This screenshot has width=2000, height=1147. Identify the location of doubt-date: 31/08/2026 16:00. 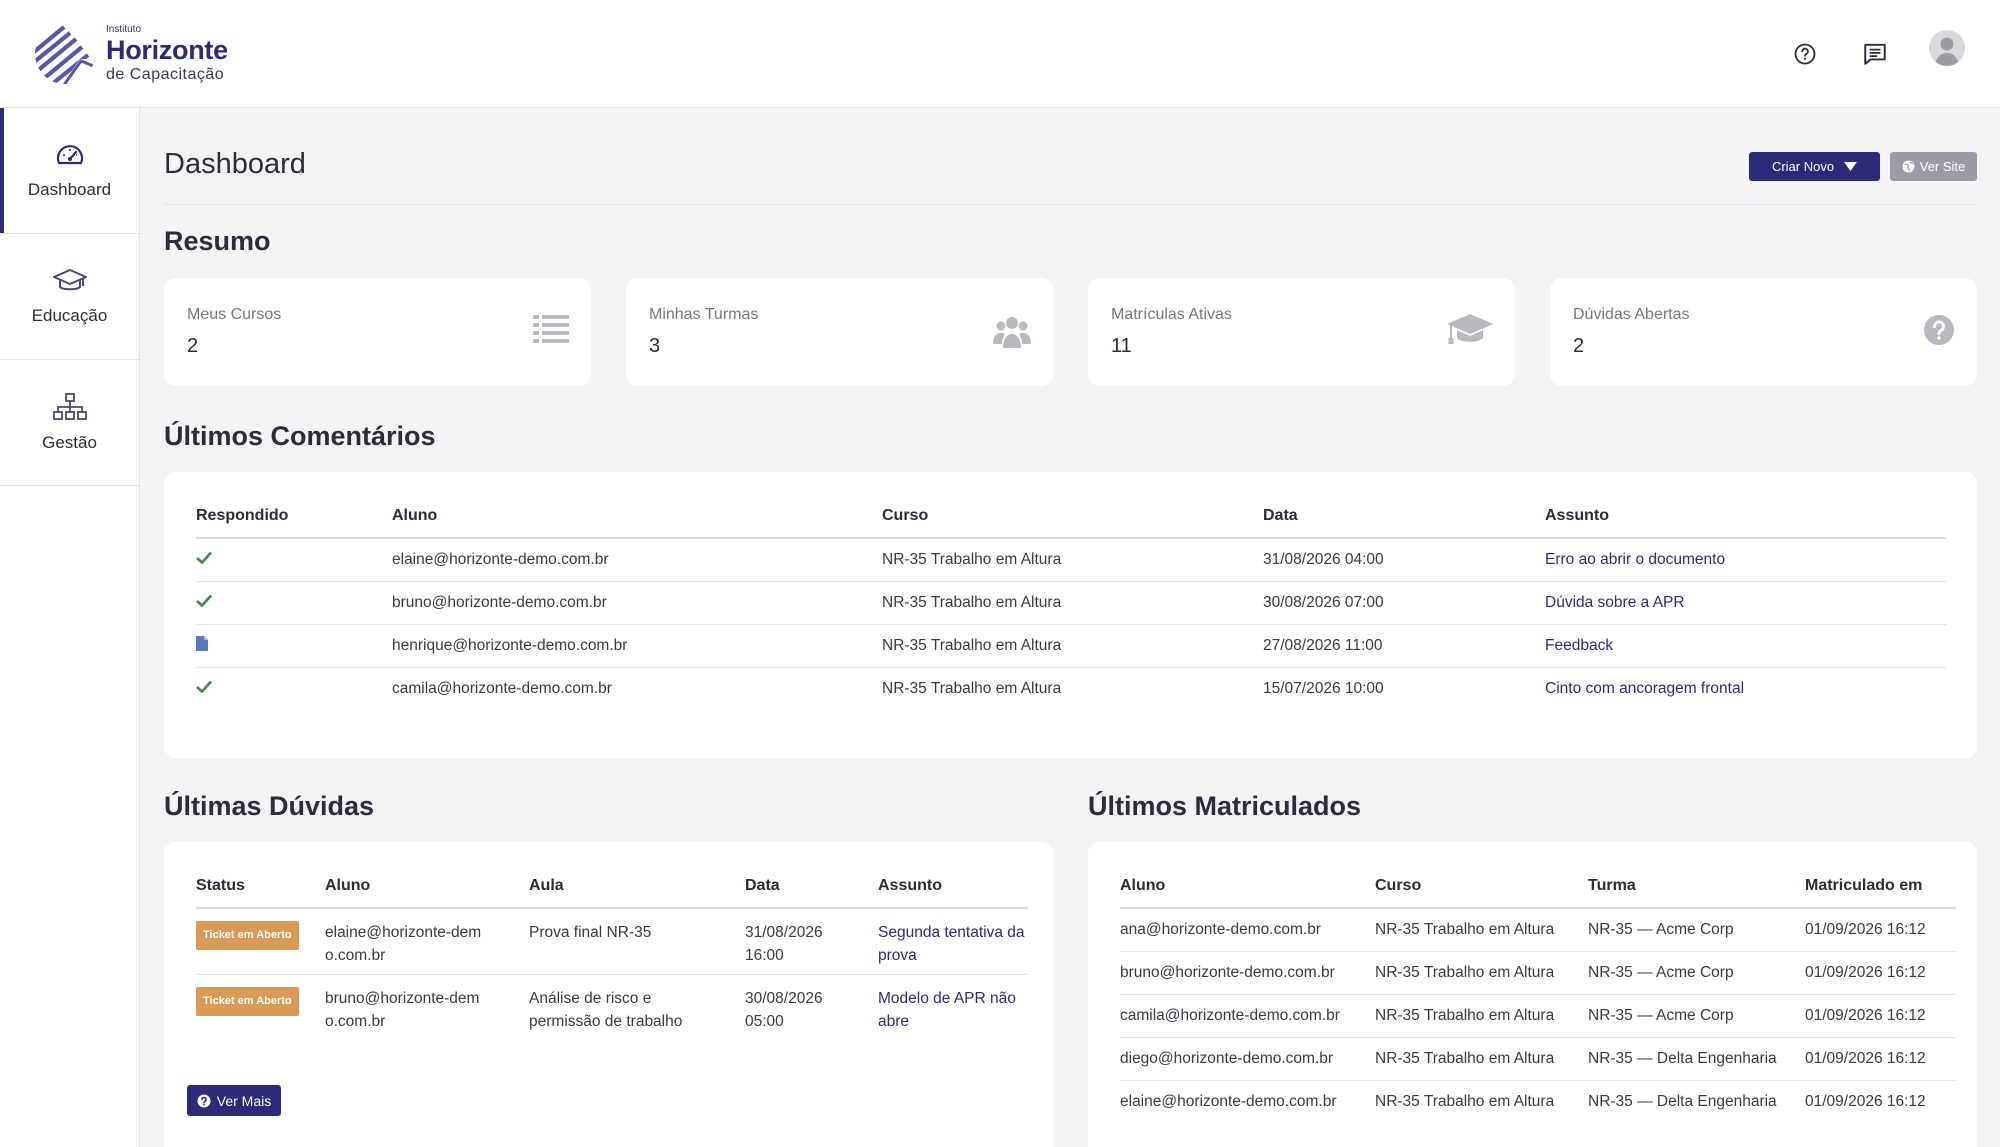
(811, 941).